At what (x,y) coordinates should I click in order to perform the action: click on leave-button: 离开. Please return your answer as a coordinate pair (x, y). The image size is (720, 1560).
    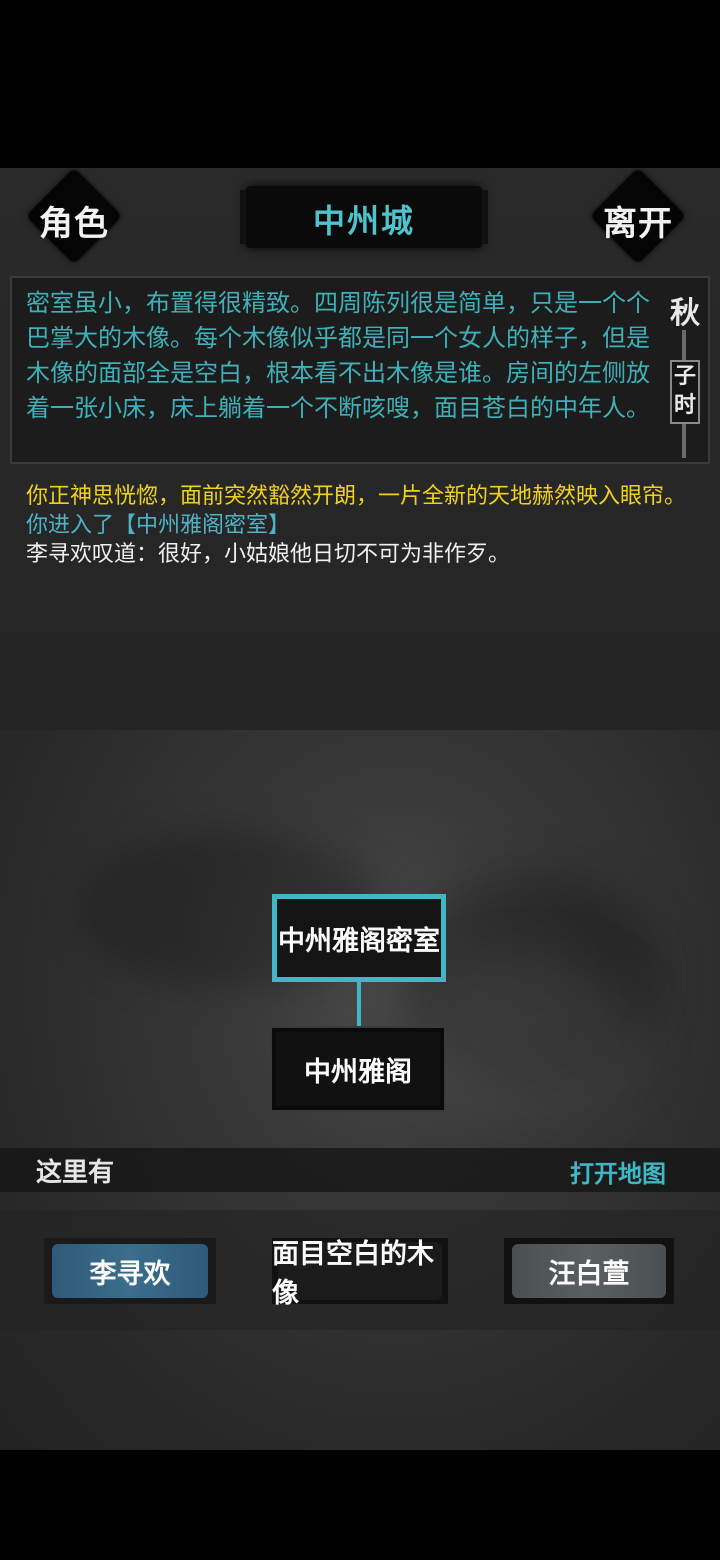
    Looking at the image, I should click on (638, 216).